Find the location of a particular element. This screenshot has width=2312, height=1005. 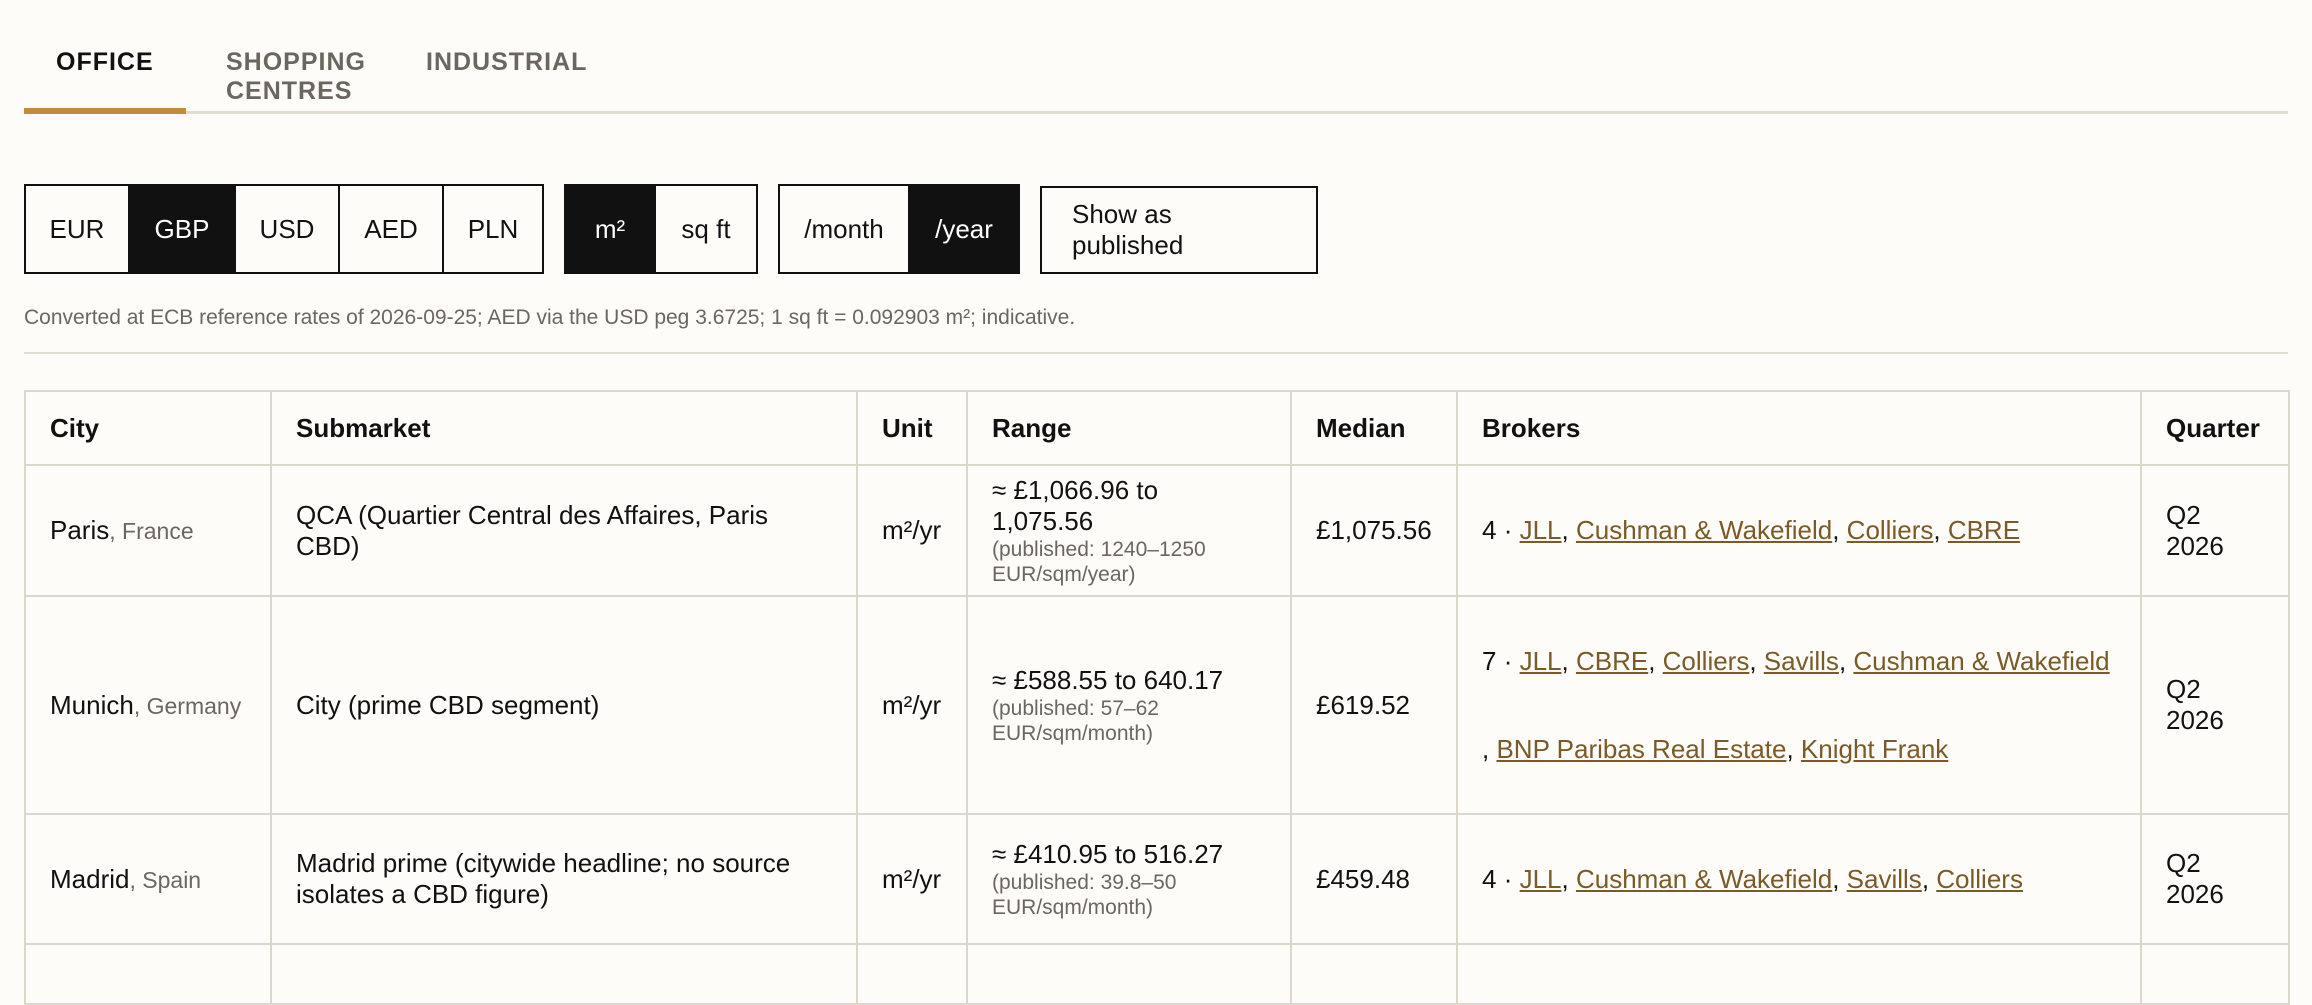

header-submarket: Submarket is located at coordinates (564, 428).